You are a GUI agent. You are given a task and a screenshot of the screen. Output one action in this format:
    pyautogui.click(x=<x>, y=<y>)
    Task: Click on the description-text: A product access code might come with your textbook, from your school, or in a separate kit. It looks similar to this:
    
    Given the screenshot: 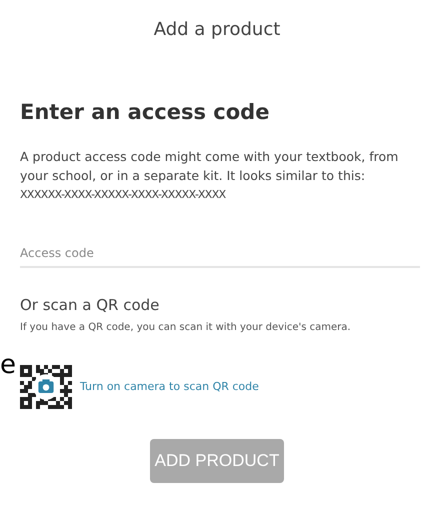 What is the action you would take?
    pyautogui.click(x=210, y=166)
    